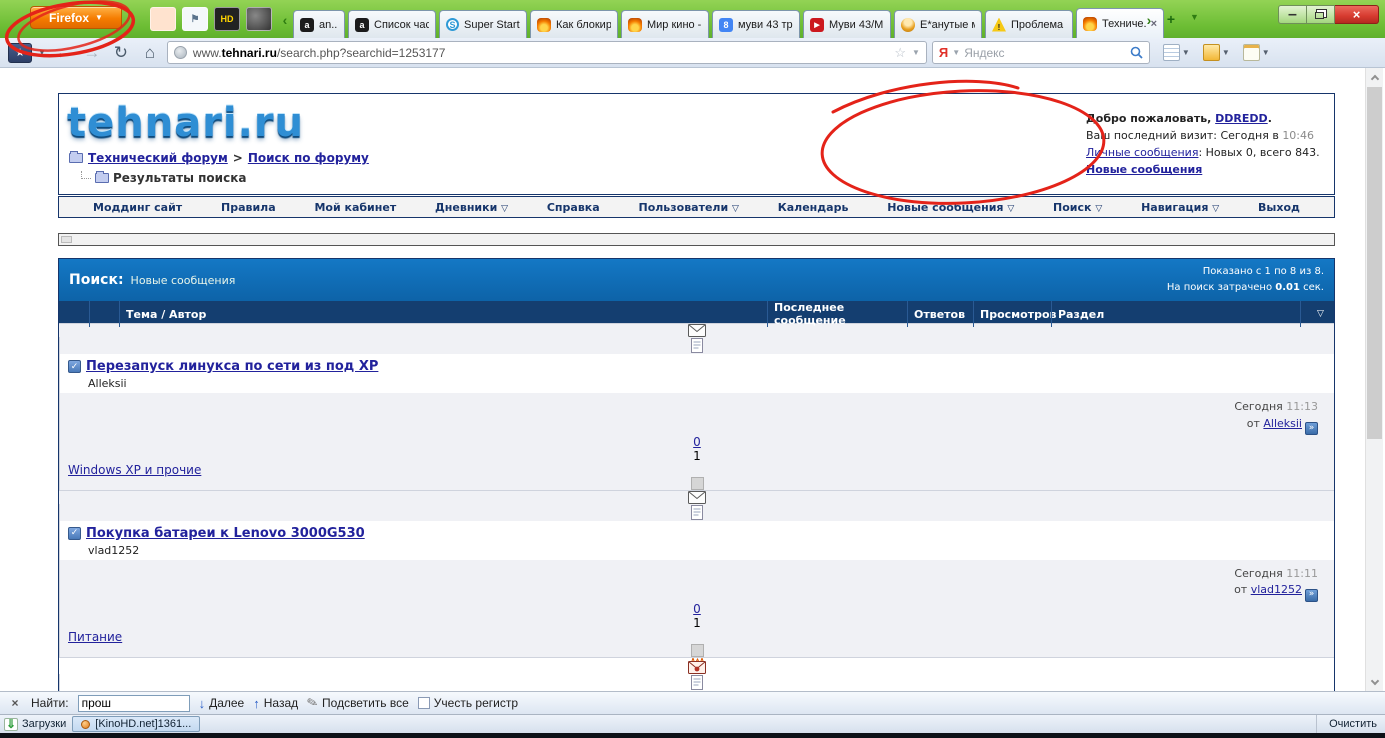 The image size is (1385, 738). What do you see at coordinates (92, 53) in the screenshot?
I see `forward-icon: →` at bounding box center [92, 53].